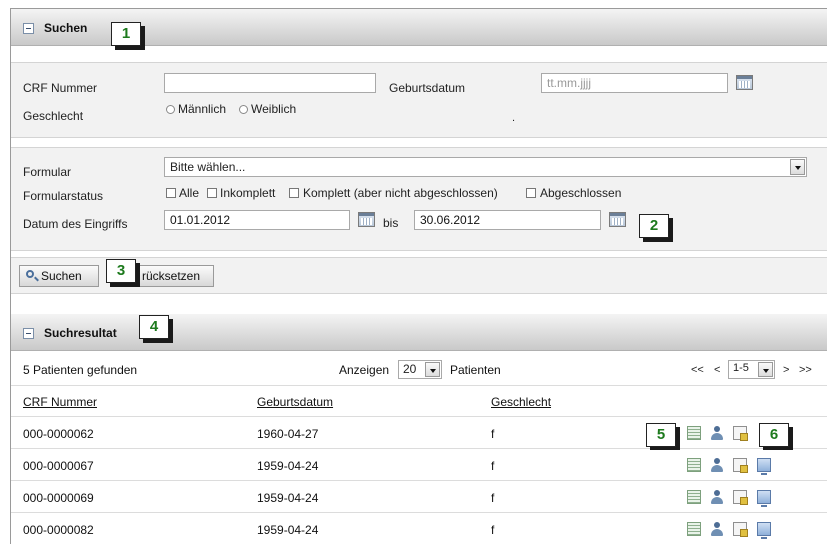 Image resolution: width=827 pixels, height=544 pixels. What do you see at coordinates (427, 88) in the screenshot?
I see `geburtsdatum-label: Geburtsdatum` at bounding box center [427, 88].